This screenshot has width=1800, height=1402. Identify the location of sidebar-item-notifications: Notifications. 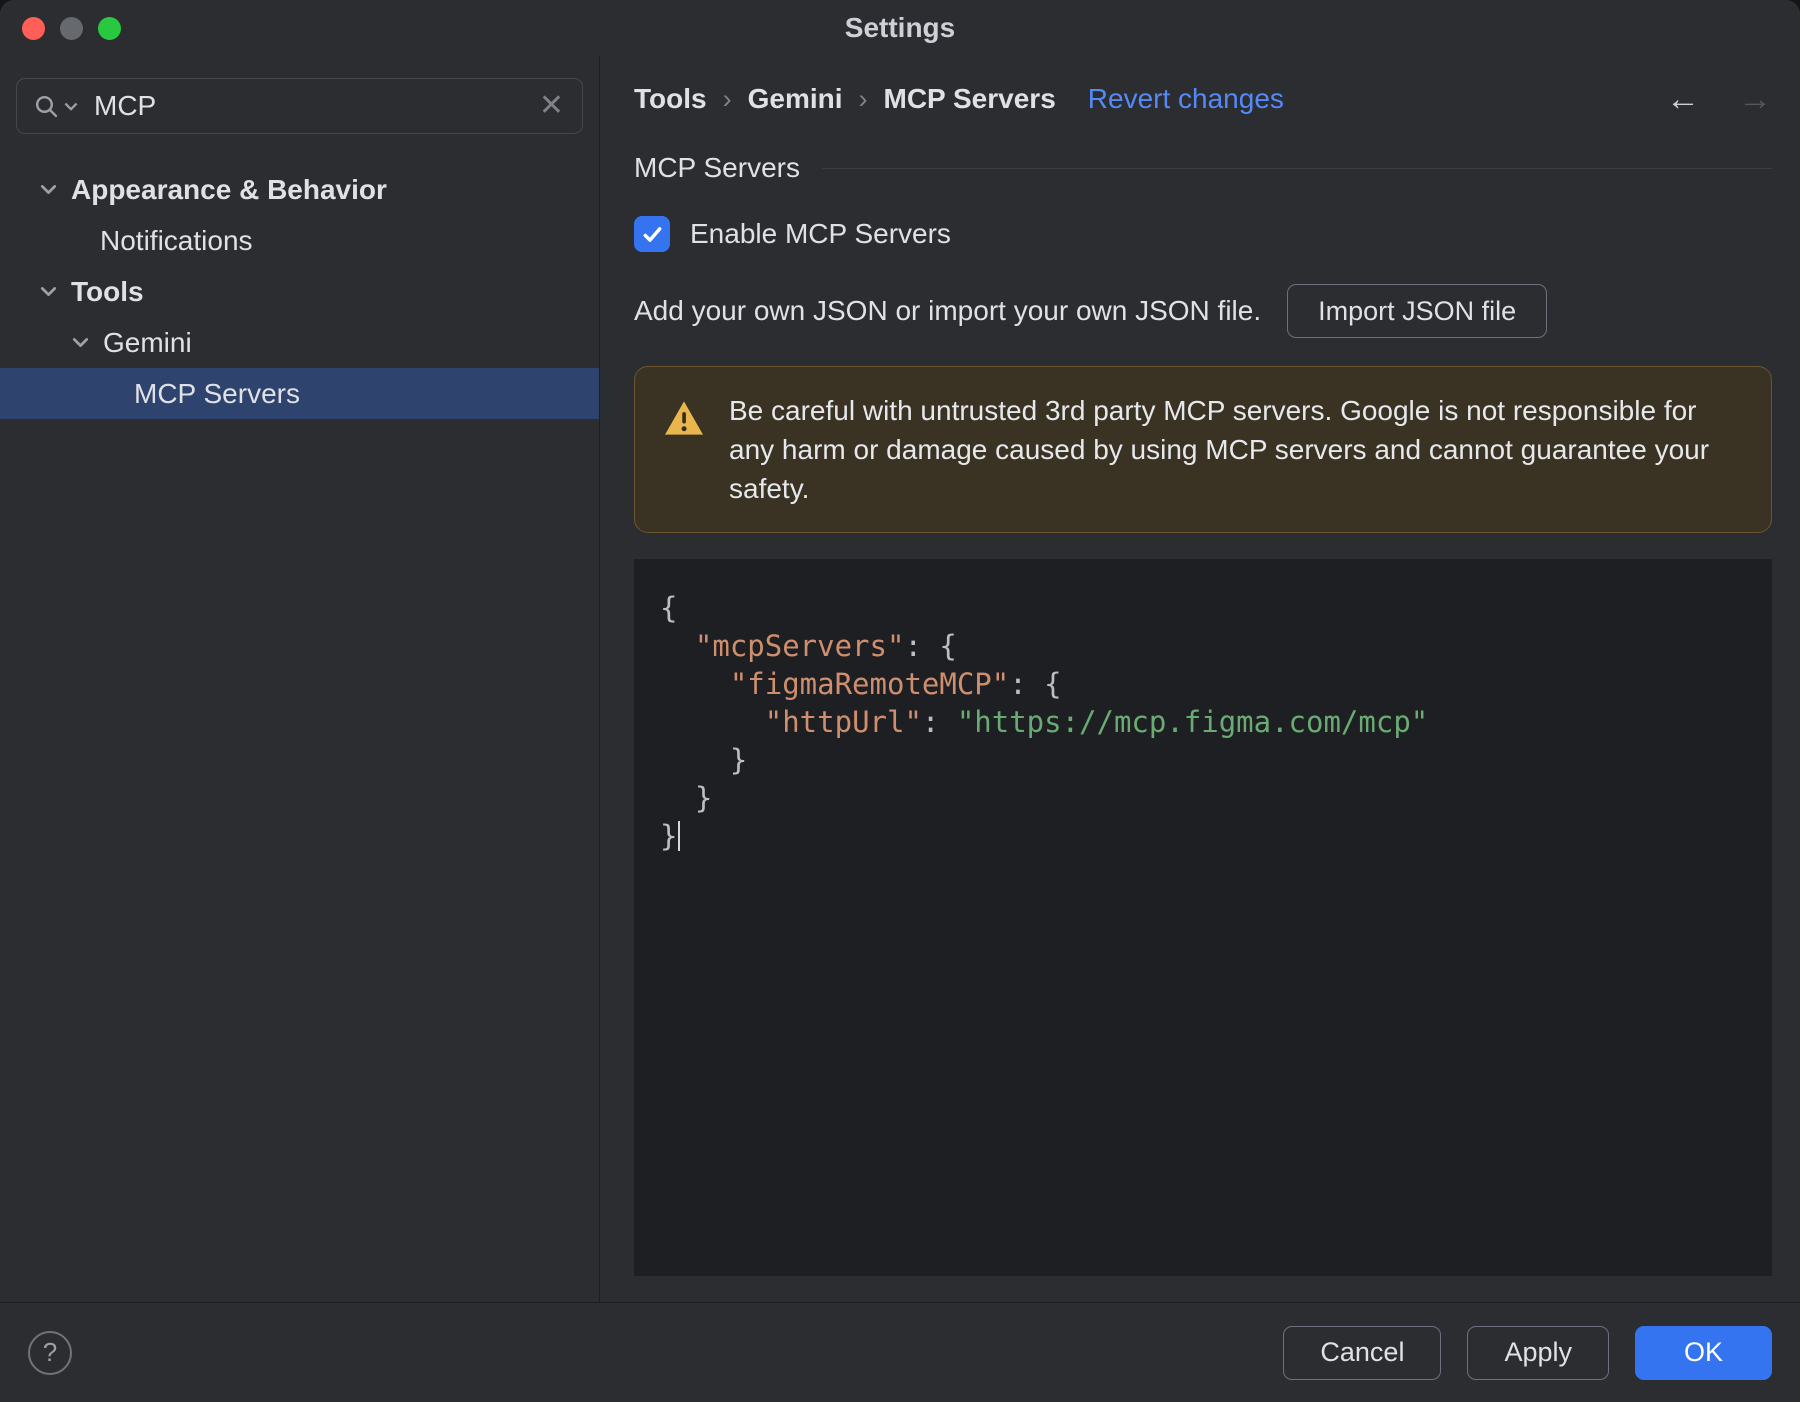
(299, 240).